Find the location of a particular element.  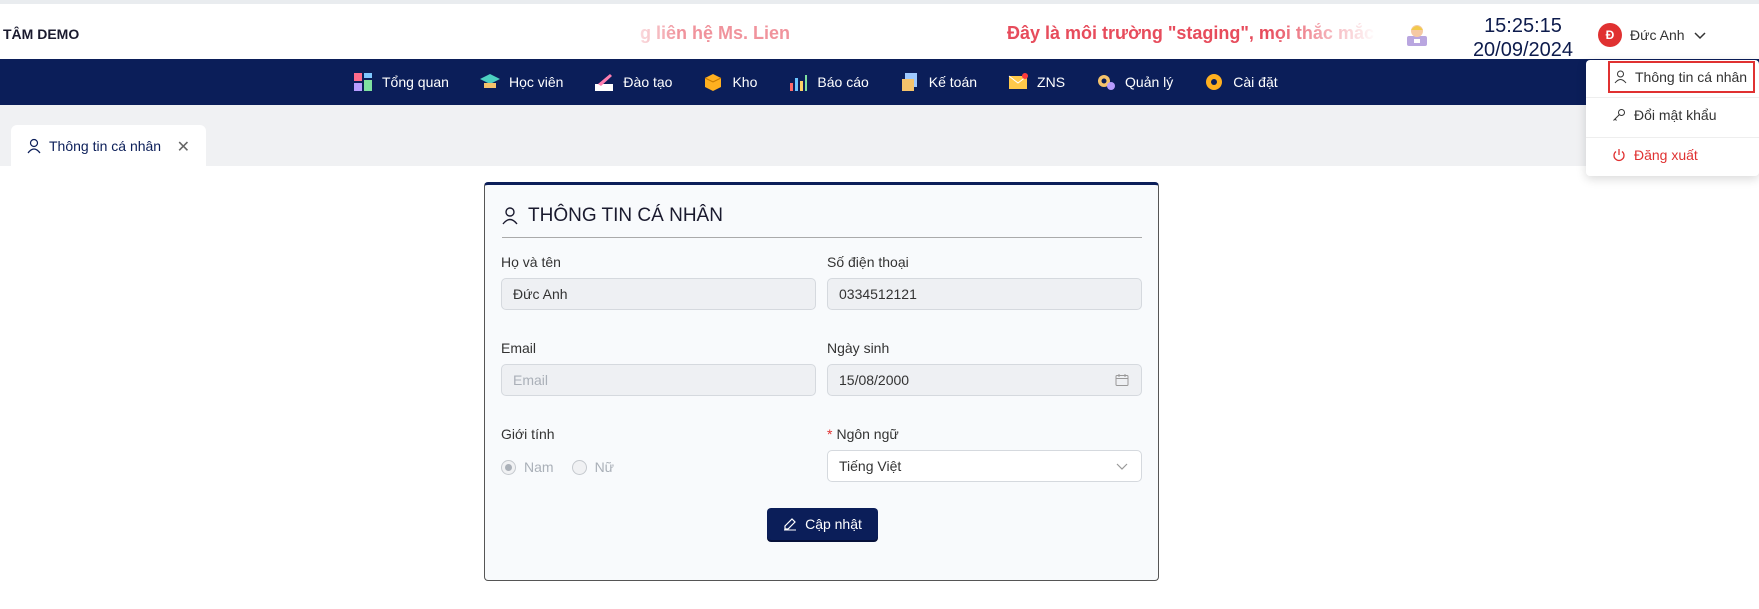

user-dropdown-menu: Thông tin cá nhân Đổi mật khẩu Đăng xuất is located at coordinates (1672, 118).